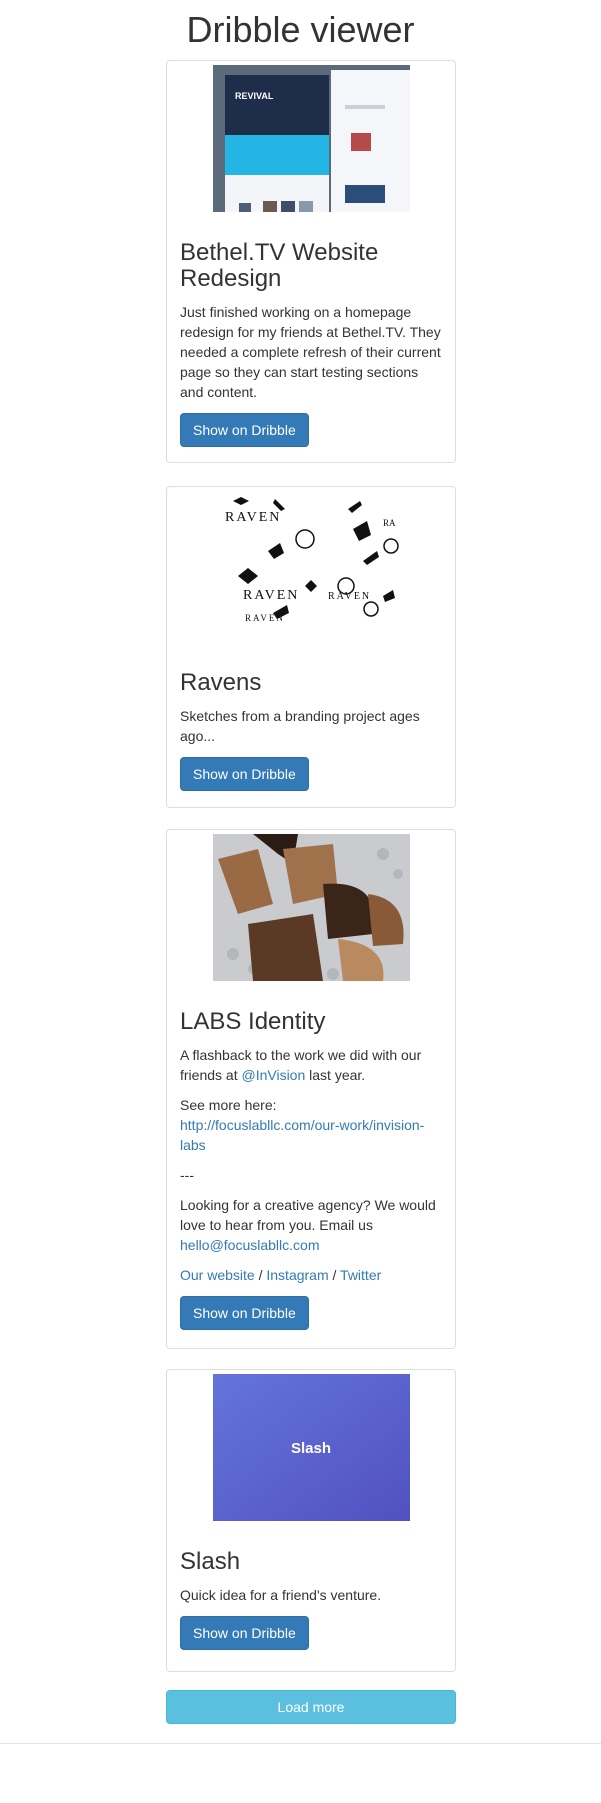  I want to click on invision-mention-link: @InVision, so click(273, 1075).